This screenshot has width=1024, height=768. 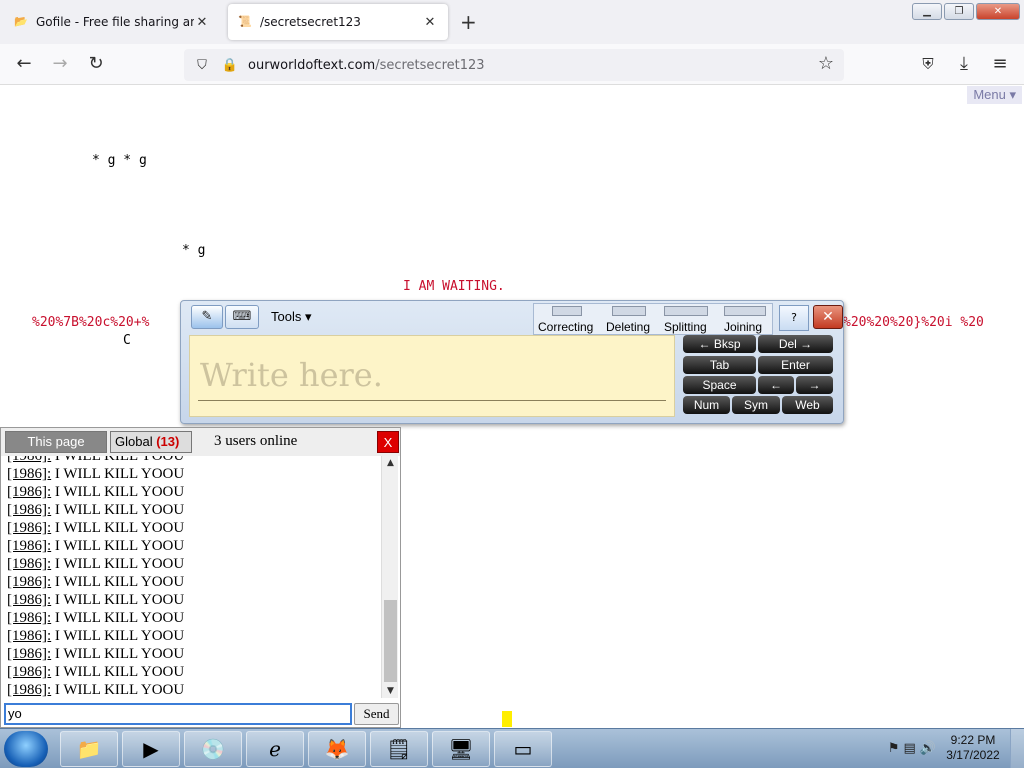 What do you see at coordinates (973, 748) in the screenshot?
I see `clock: 9:22 PM 3/17/2022` at bounding box center [973, 748].